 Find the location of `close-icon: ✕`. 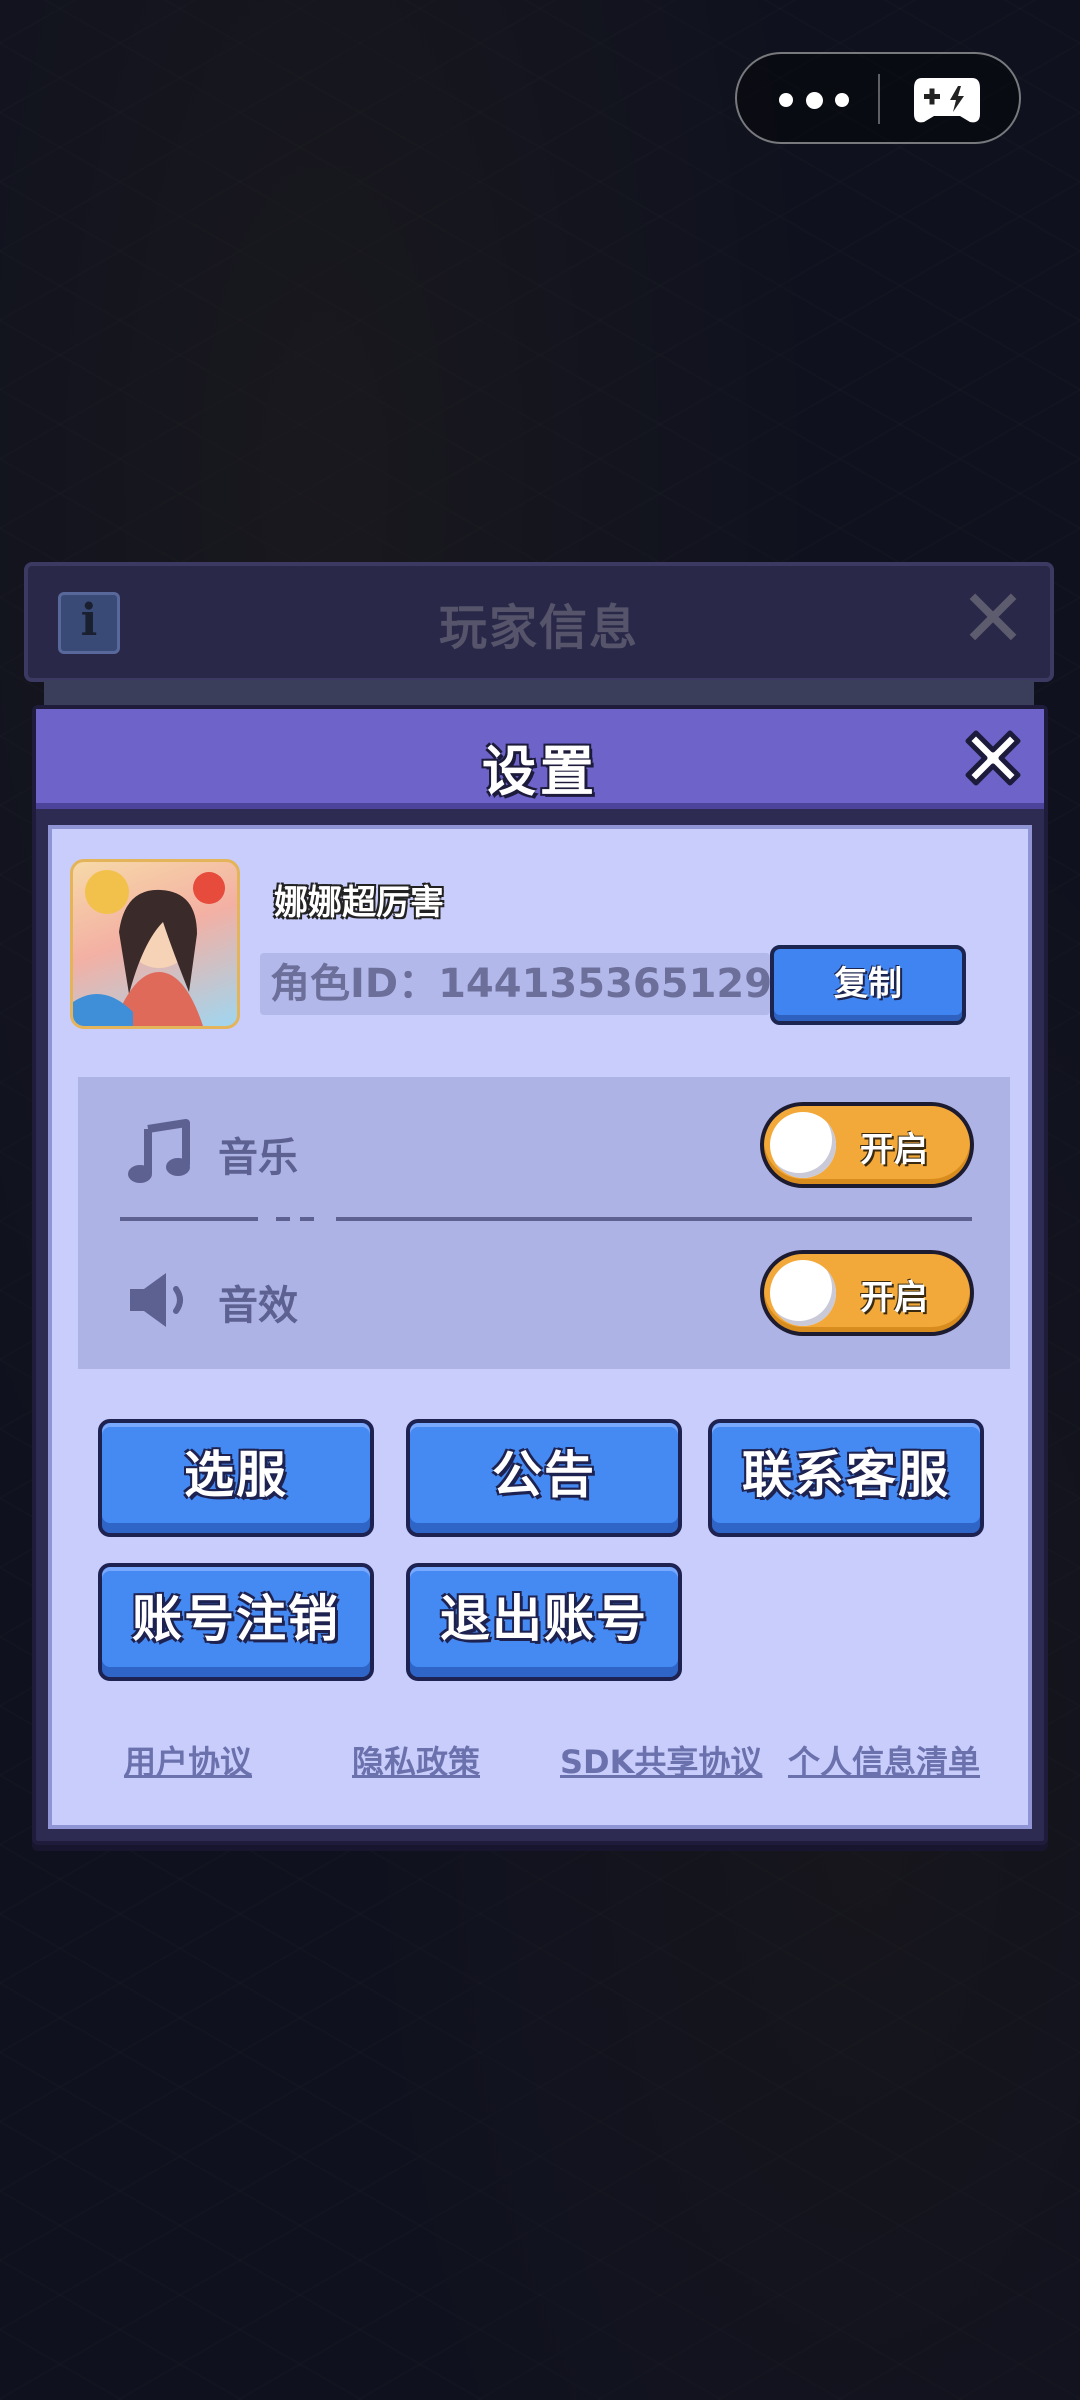

close-icon: ✕ is located at coordinates (993, 618).